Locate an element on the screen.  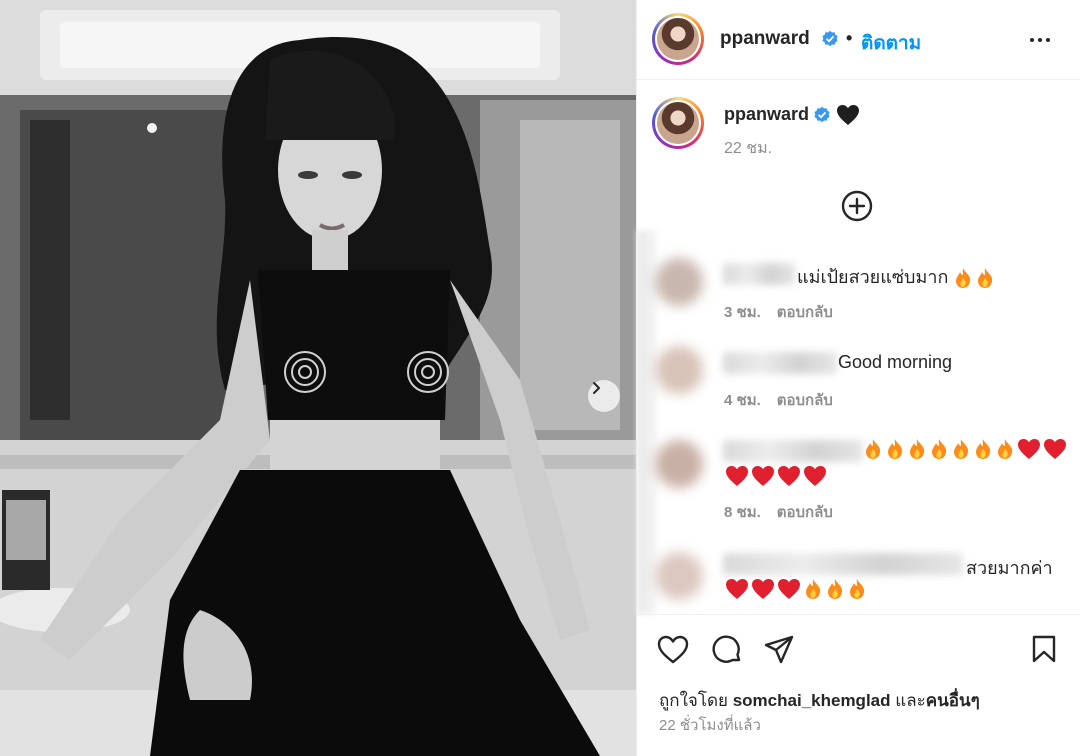
comment-text: แม่เป้ยสวยแซ่บมาก is located at coordinates (897, 276).